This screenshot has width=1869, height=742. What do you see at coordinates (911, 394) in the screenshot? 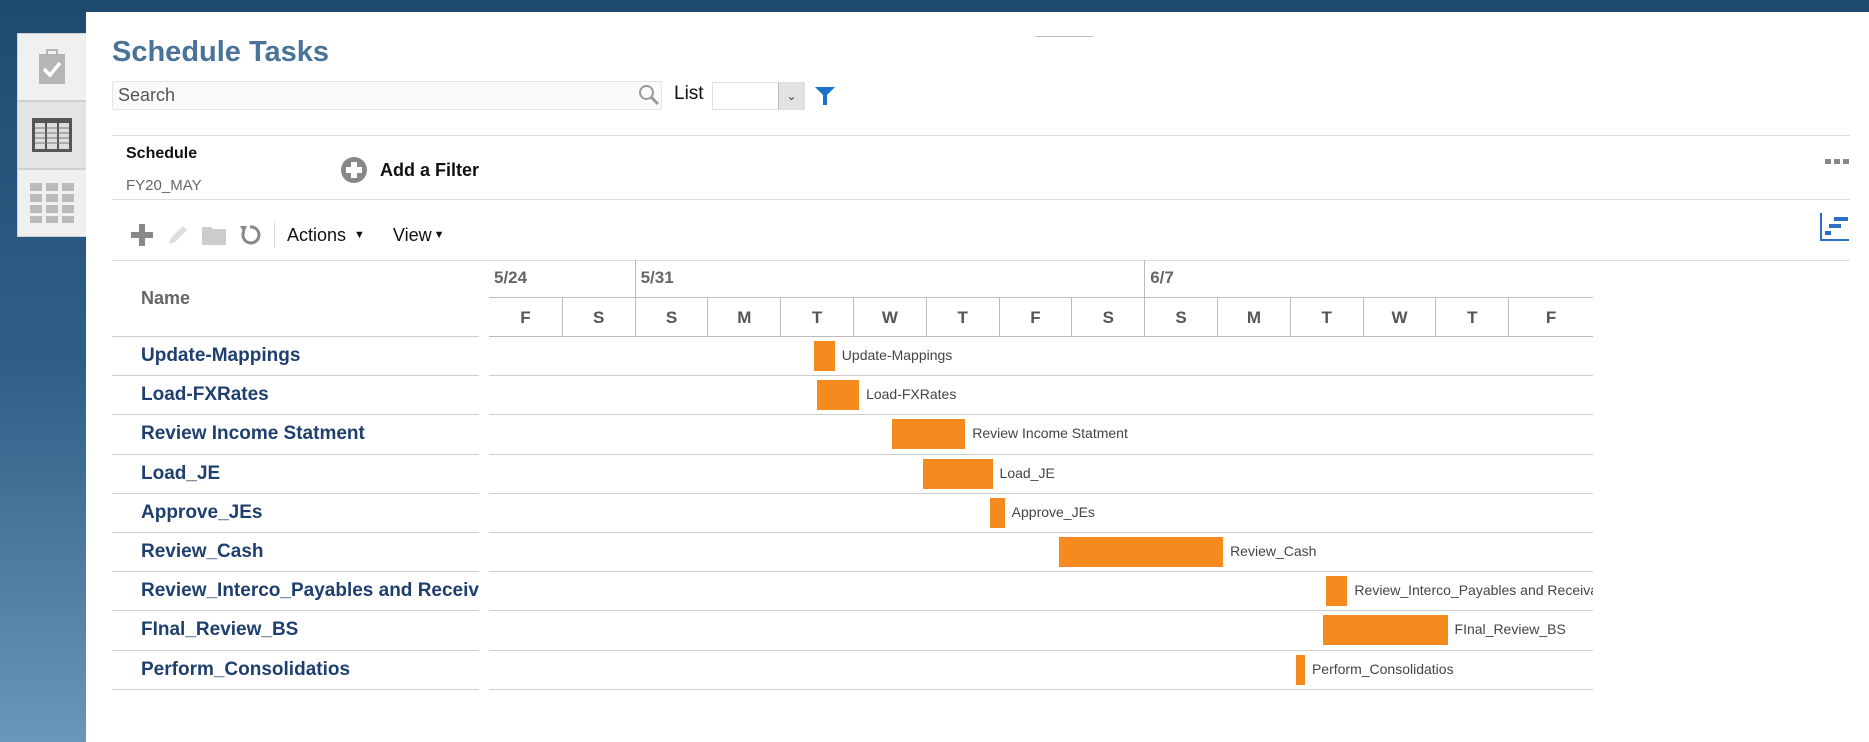
I see `task-bar-label: Load-FXRates` at bounding box center [911, 394].